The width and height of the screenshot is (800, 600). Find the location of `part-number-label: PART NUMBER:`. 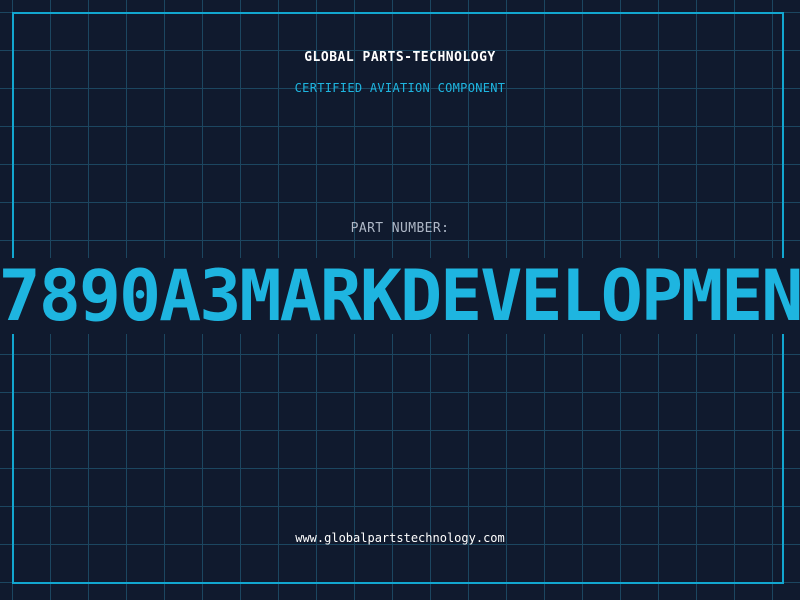

part-number-label: PART NUMBER: is located at coordinates (400, 228).